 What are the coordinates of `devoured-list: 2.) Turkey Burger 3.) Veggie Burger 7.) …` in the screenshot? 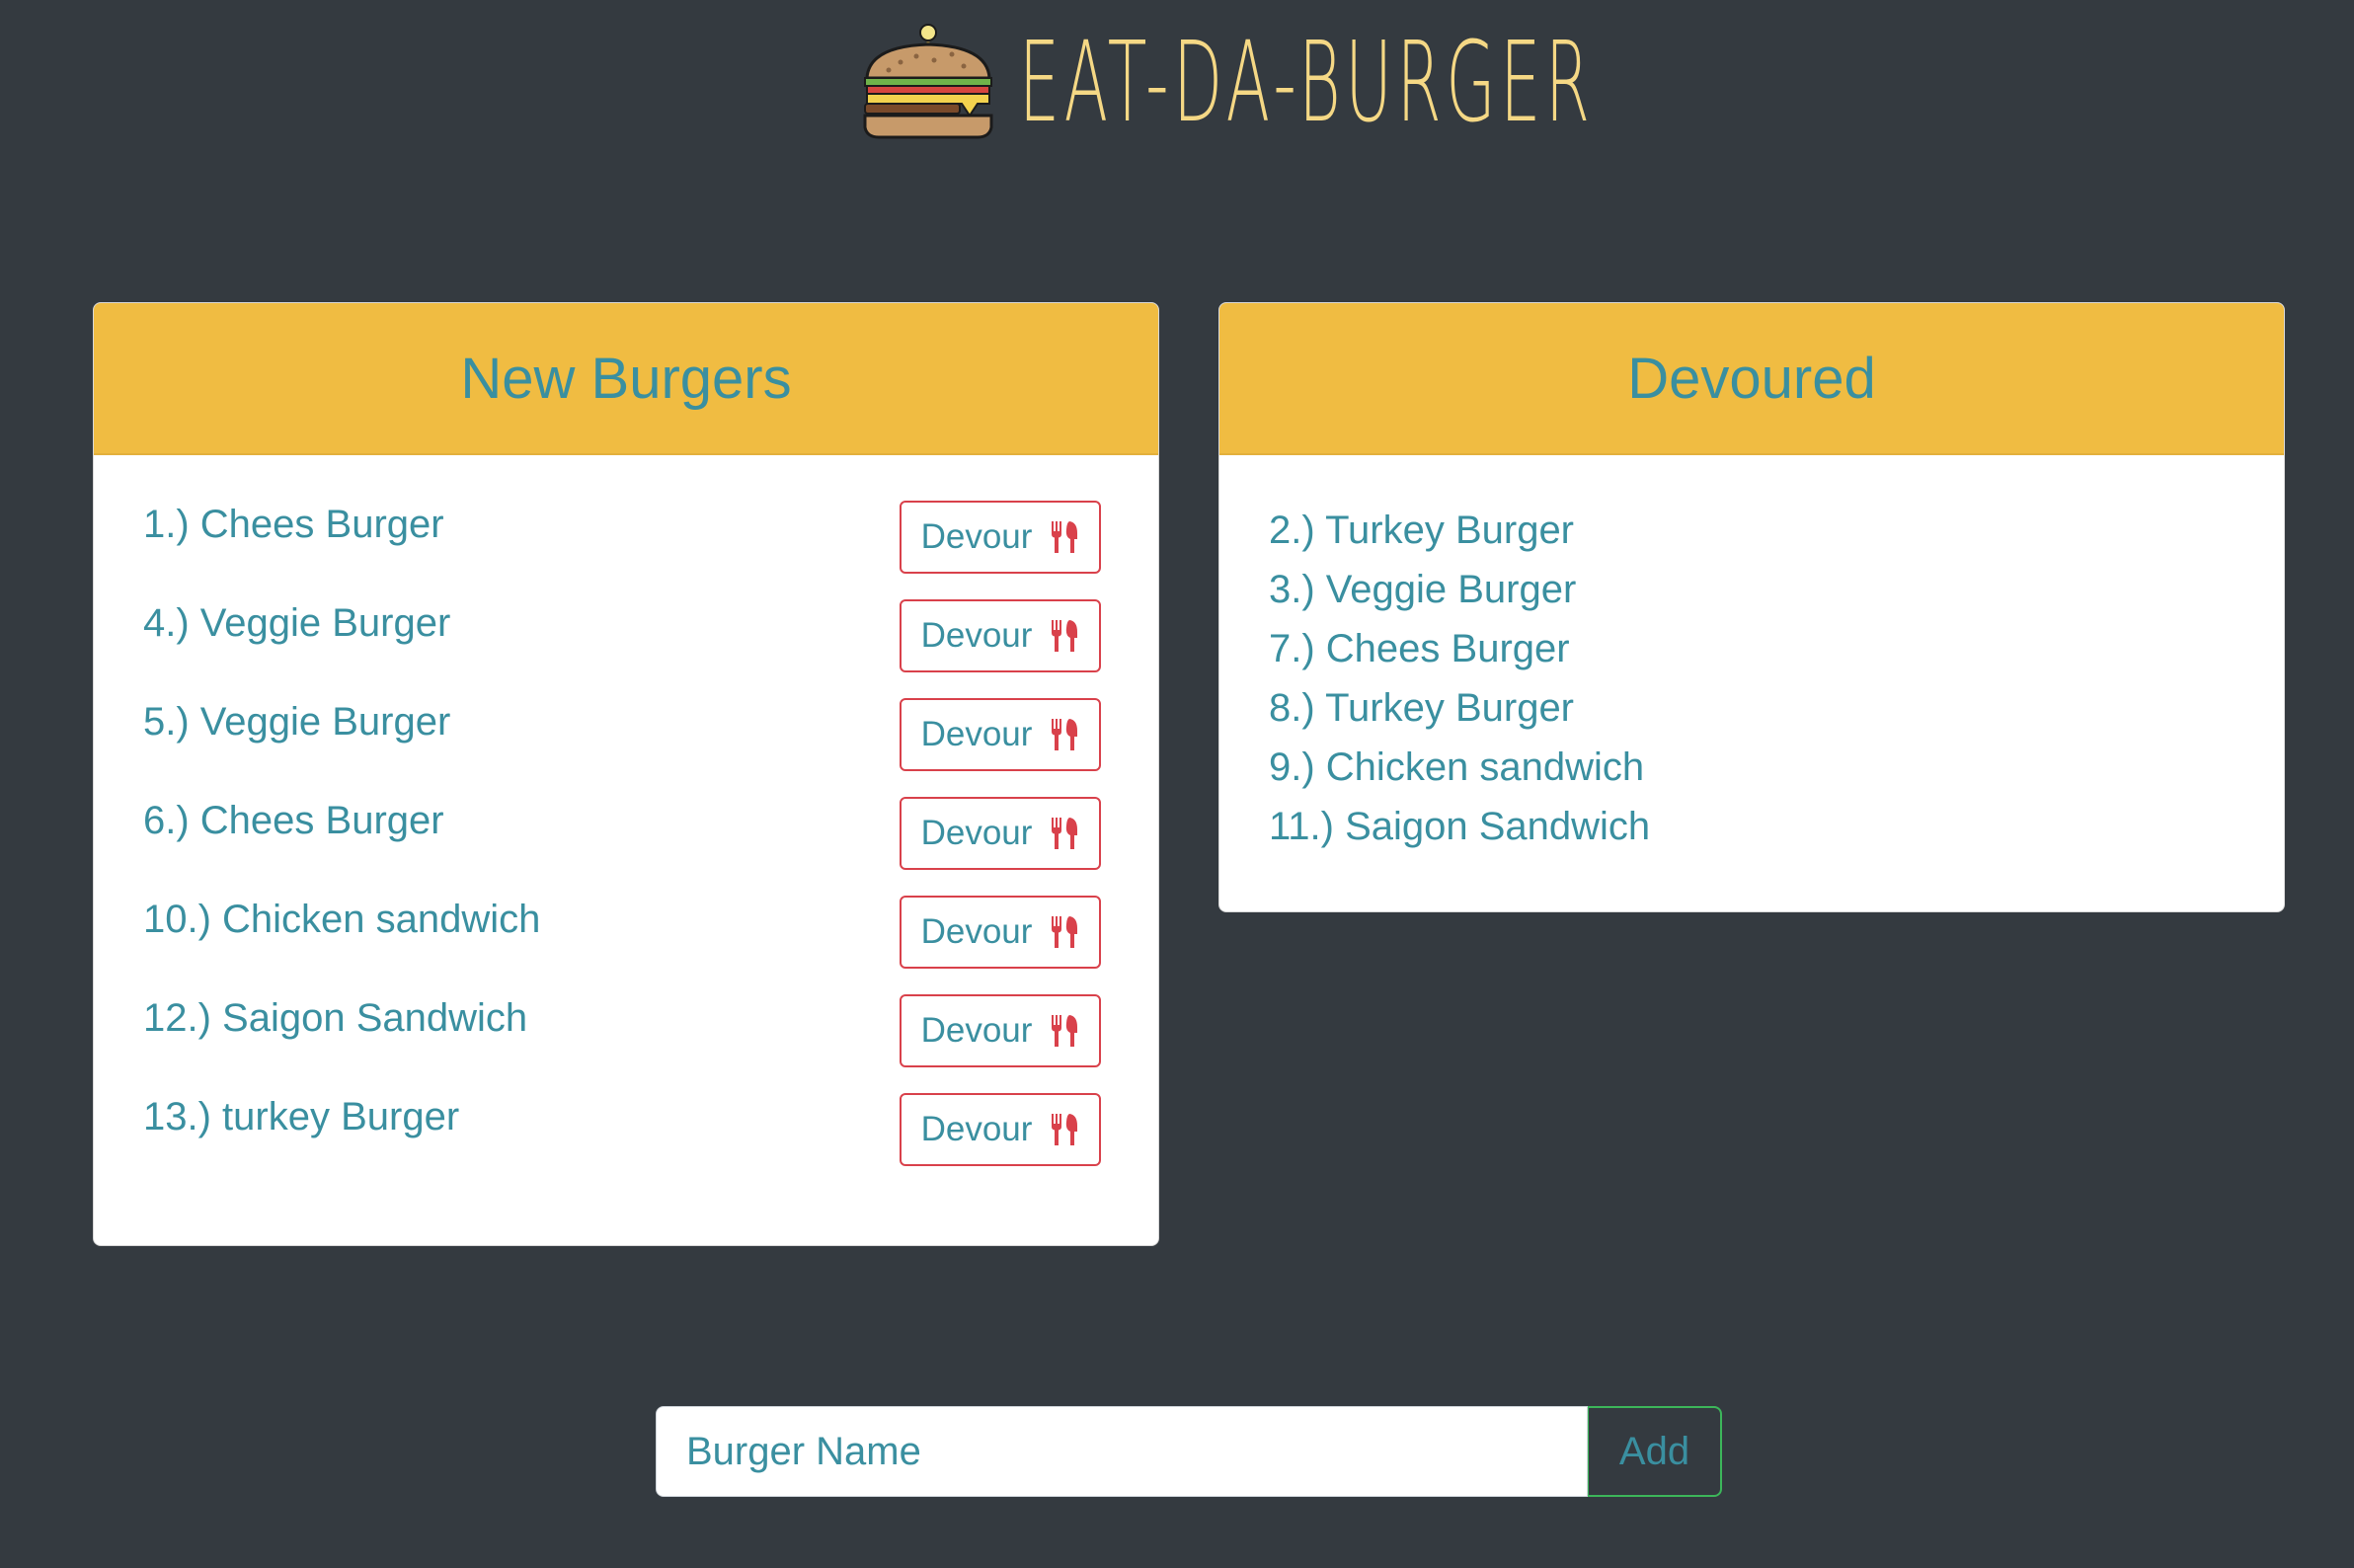 It's located at (1752, 678).